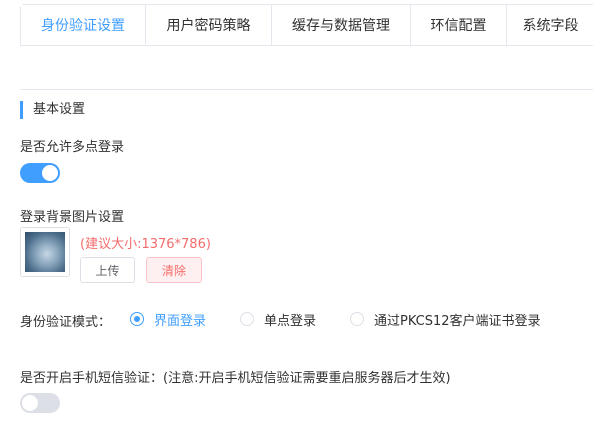  Describe the element at coordinates (66, 322) in the screenshot. I see `auth-mode-label: 身份验证模式：` at that location.